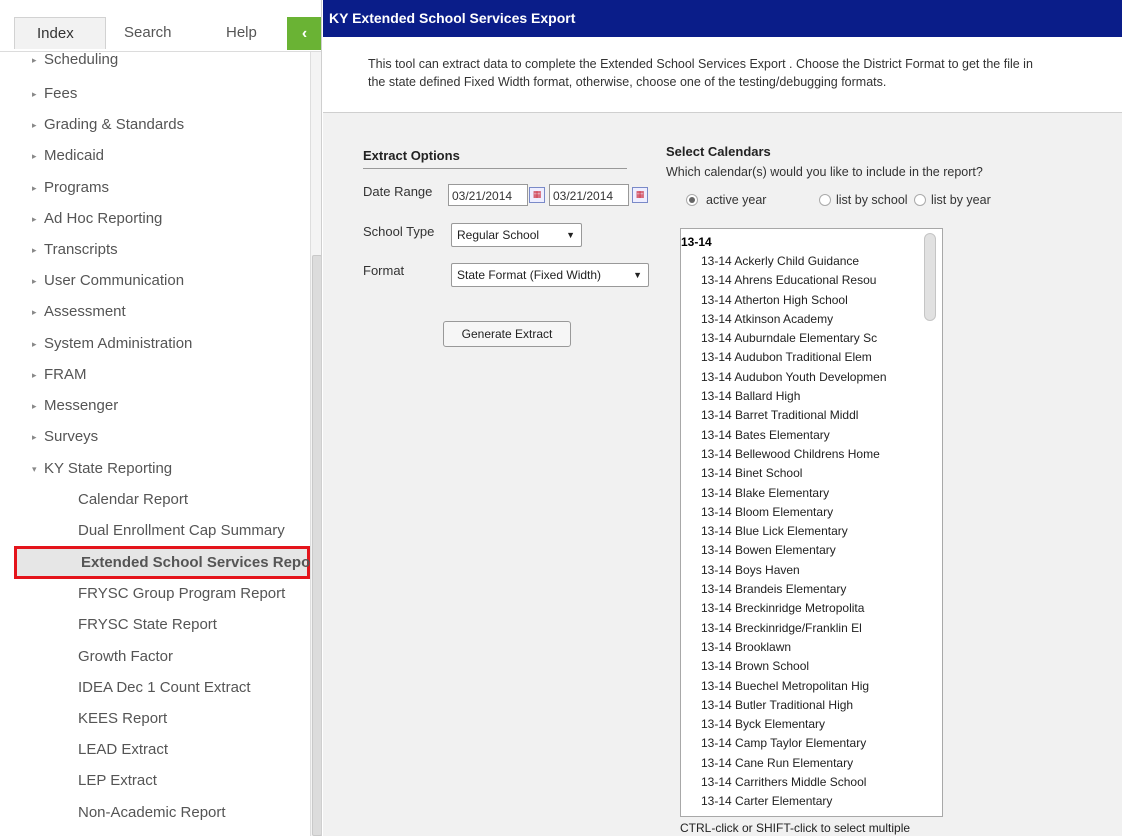  Describe the element at coordinates (794, 300) in the screenshot. I see `calendar-option: 13-14 Atherton High School` at that location.